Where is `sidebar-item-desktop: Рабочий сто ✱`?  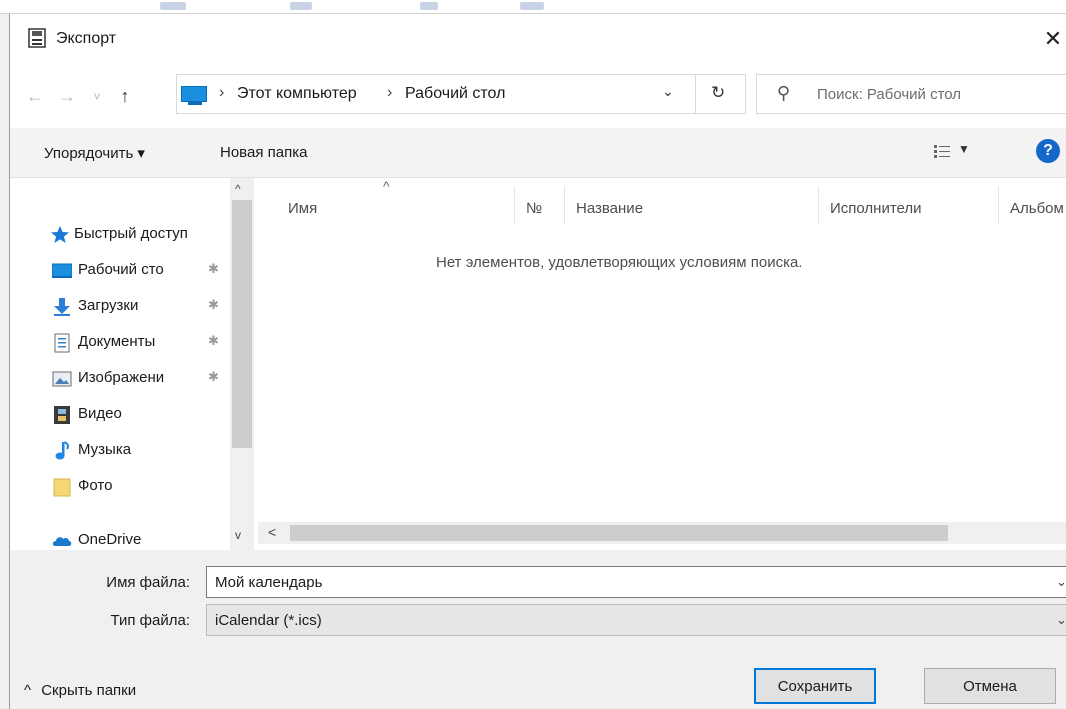
sidebar-item-desktop: Рабочий сто ✱ is located at coordinates (120, 270).